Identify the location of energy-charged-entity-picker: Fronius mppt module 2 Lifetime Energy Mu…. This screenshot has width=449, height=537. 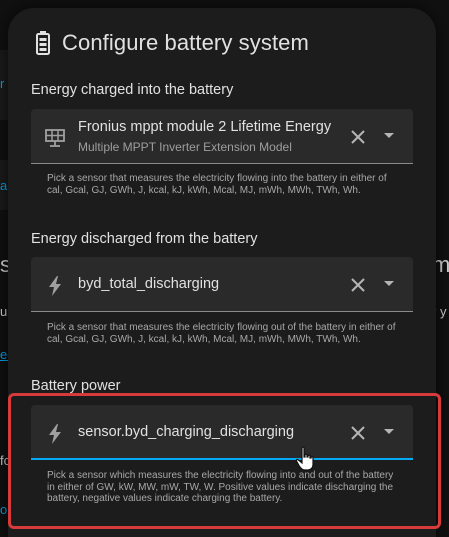
(222, 136).